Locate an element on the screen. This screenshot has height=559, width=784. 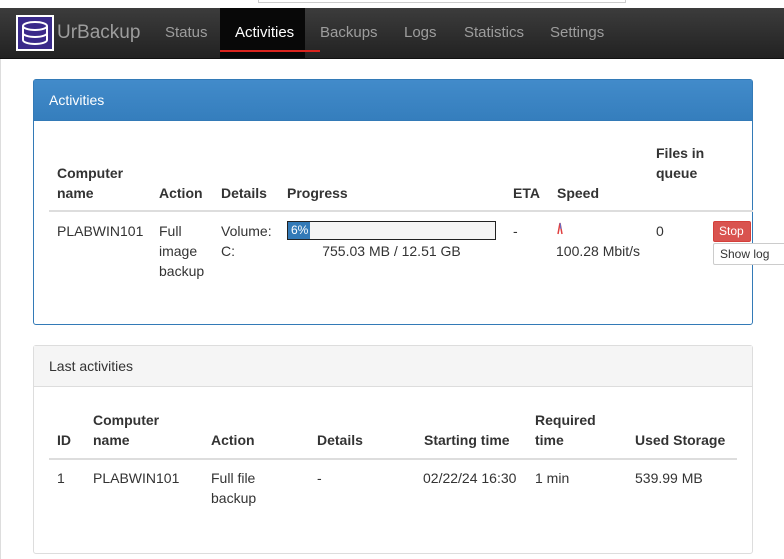
nav-statistics: Statistics is located at coordinates (494, 33).